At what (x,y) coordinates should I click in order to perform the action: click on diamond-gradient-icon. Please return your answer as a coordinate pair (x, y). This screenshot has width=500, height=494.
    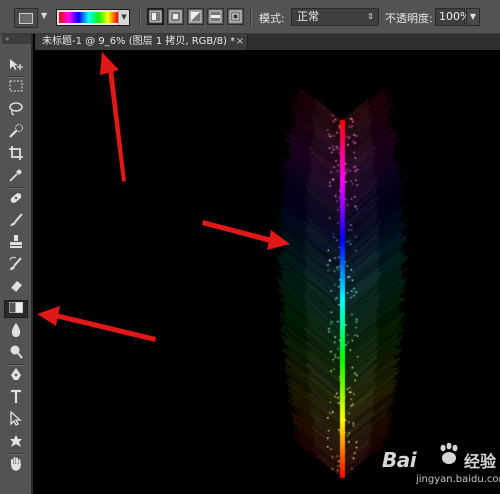
    Looking at the image, I should click on (235, 16).